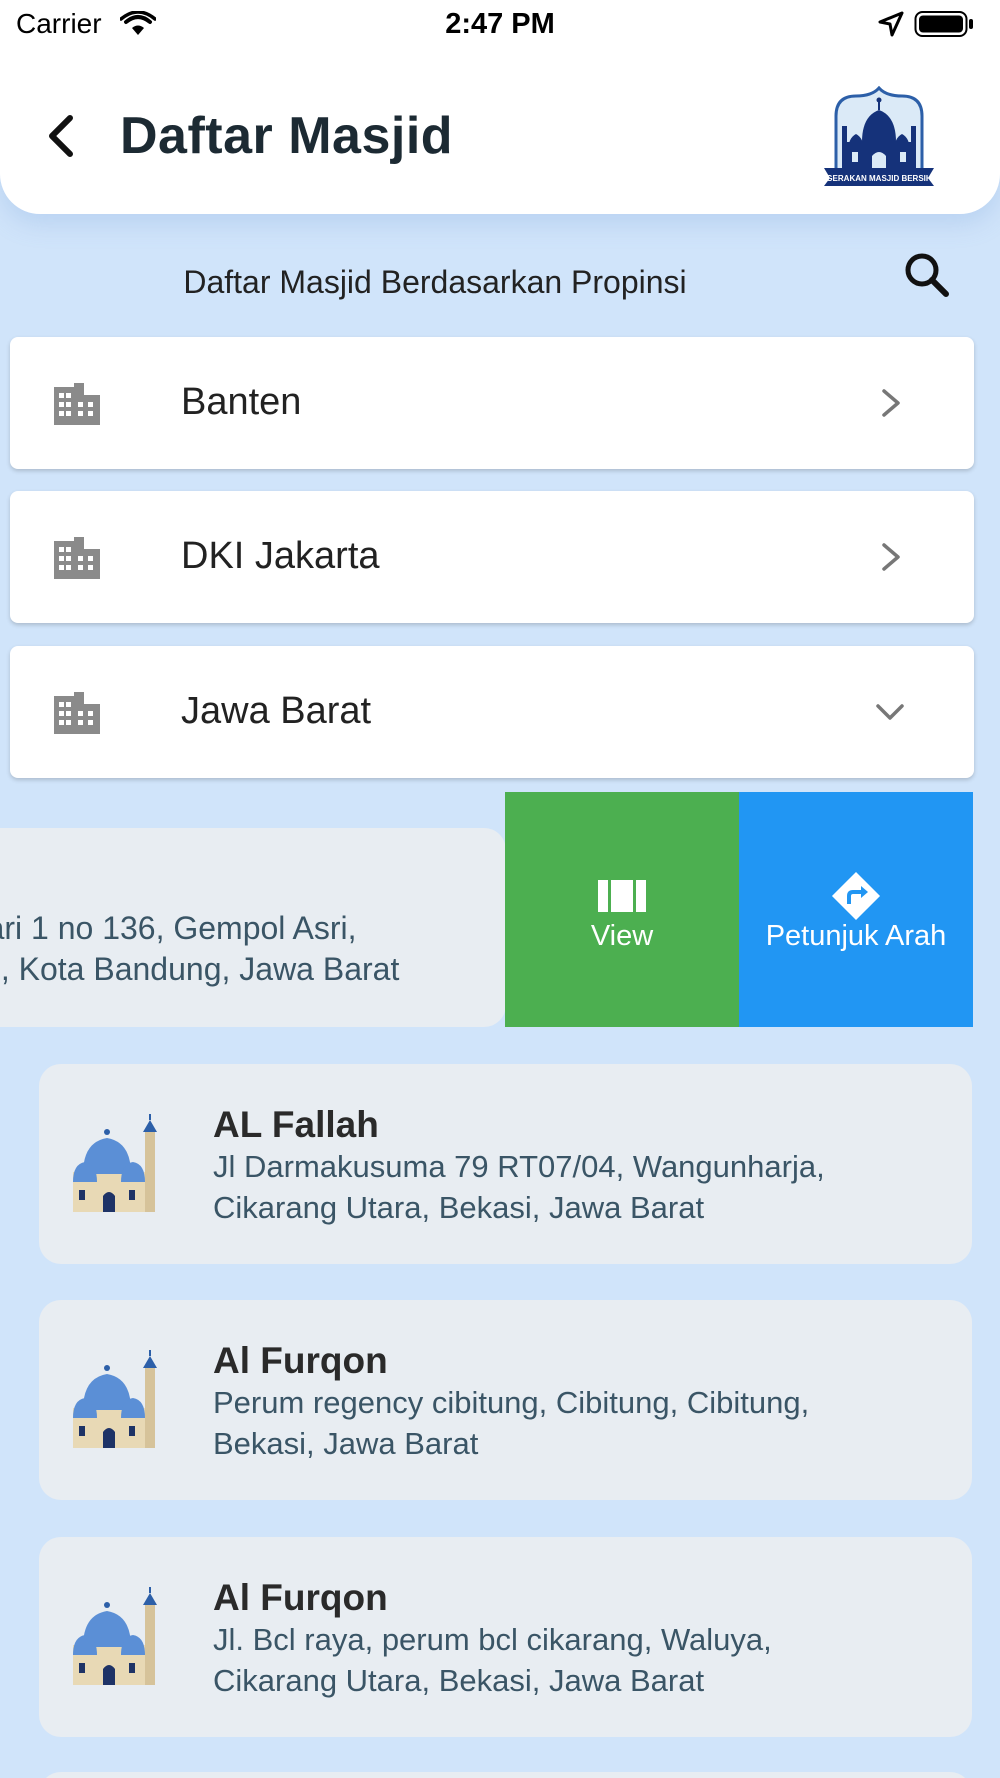 Image resolution: width=1000 pixels, height=1778 pixels. What do you see at coordinates (879, 178) in the screenshot?
I see `svg-text: GERAKAN MASJID BERSIH` at bounding box center [879, 178].